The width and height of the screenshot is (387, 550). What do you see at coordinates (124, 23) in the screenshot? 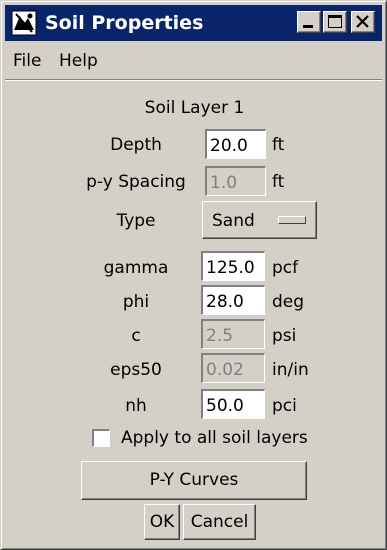
I see `window-title: Soil Properties` at bounding box center [124, 23].